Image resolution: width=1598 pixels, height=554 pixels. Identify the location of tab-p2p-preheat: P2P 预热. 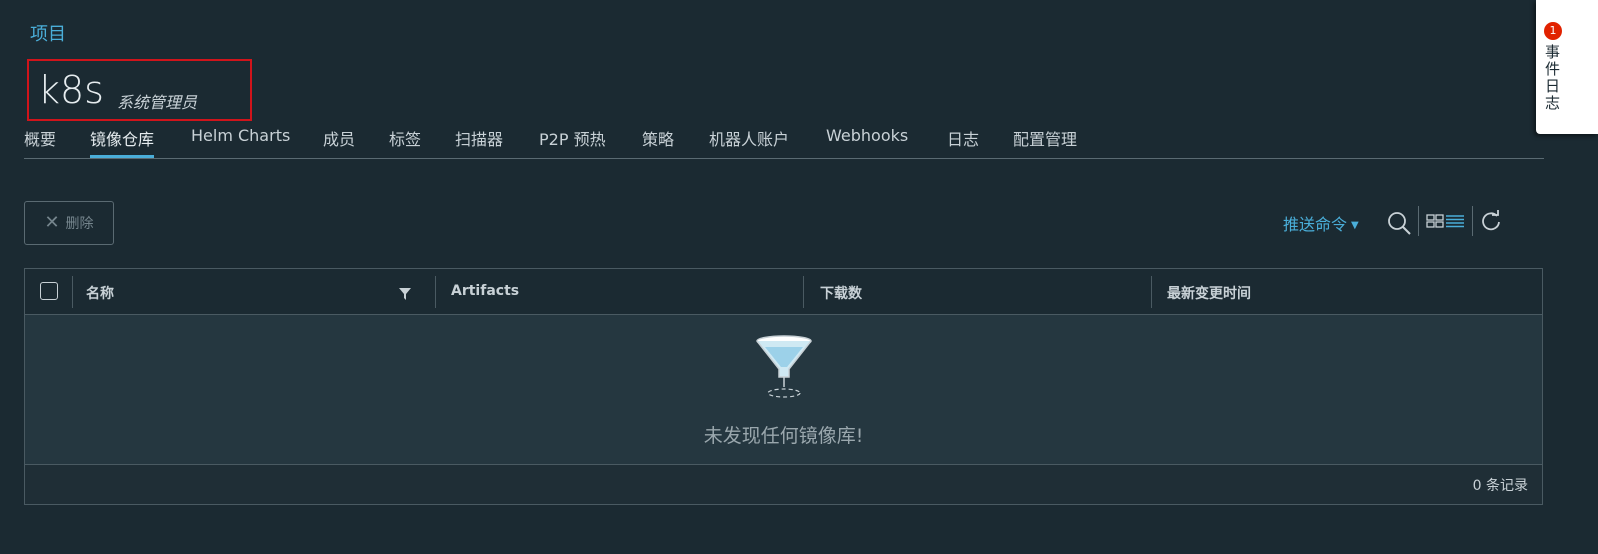
(572, 141).